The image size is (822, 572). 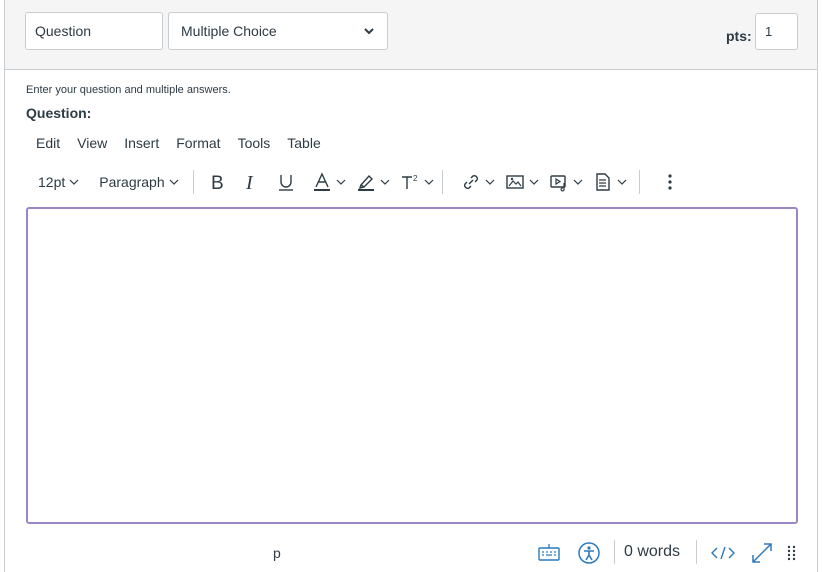 I want to click on editor-statusbar: p 0 words, so click(x=412, y=554).